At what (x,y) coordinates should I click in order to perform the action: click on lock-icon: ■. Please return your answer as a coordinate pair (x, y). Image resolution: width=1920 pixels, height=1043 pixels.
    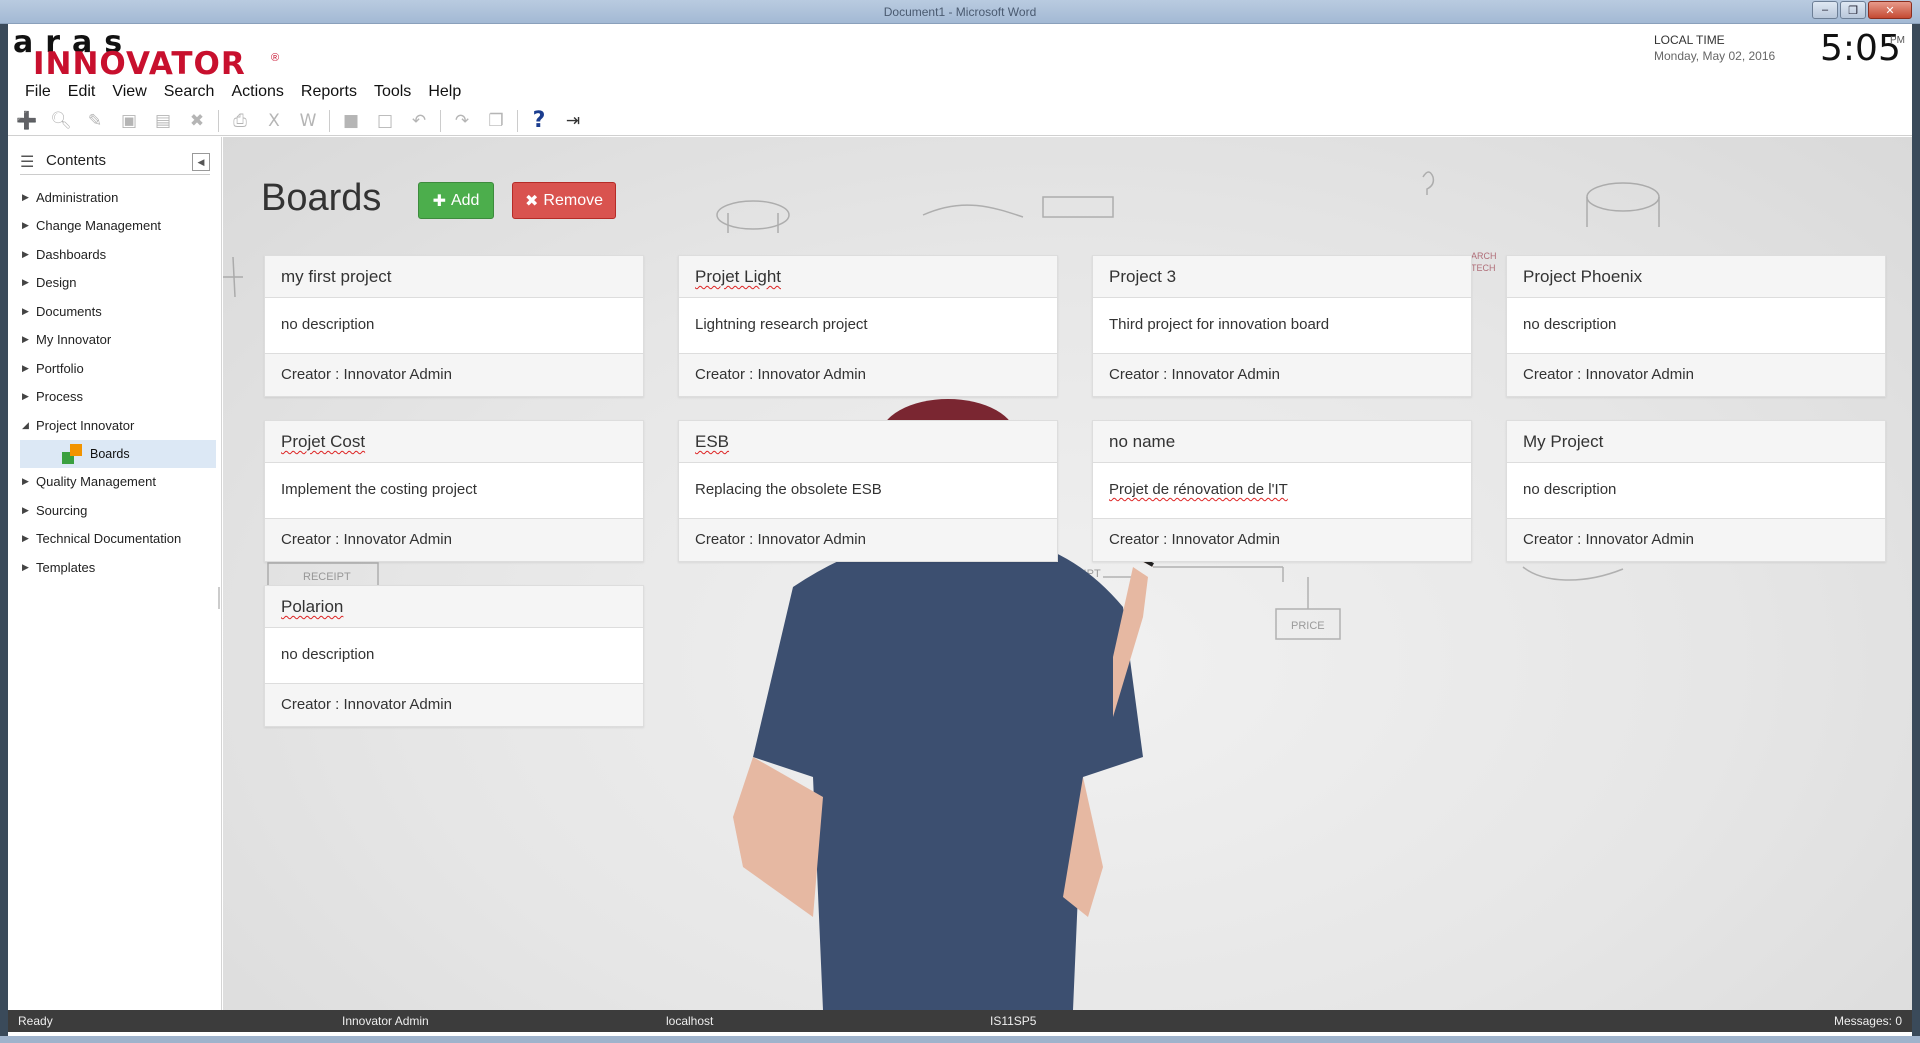
    Looking at the image, I should click on (351, 121).